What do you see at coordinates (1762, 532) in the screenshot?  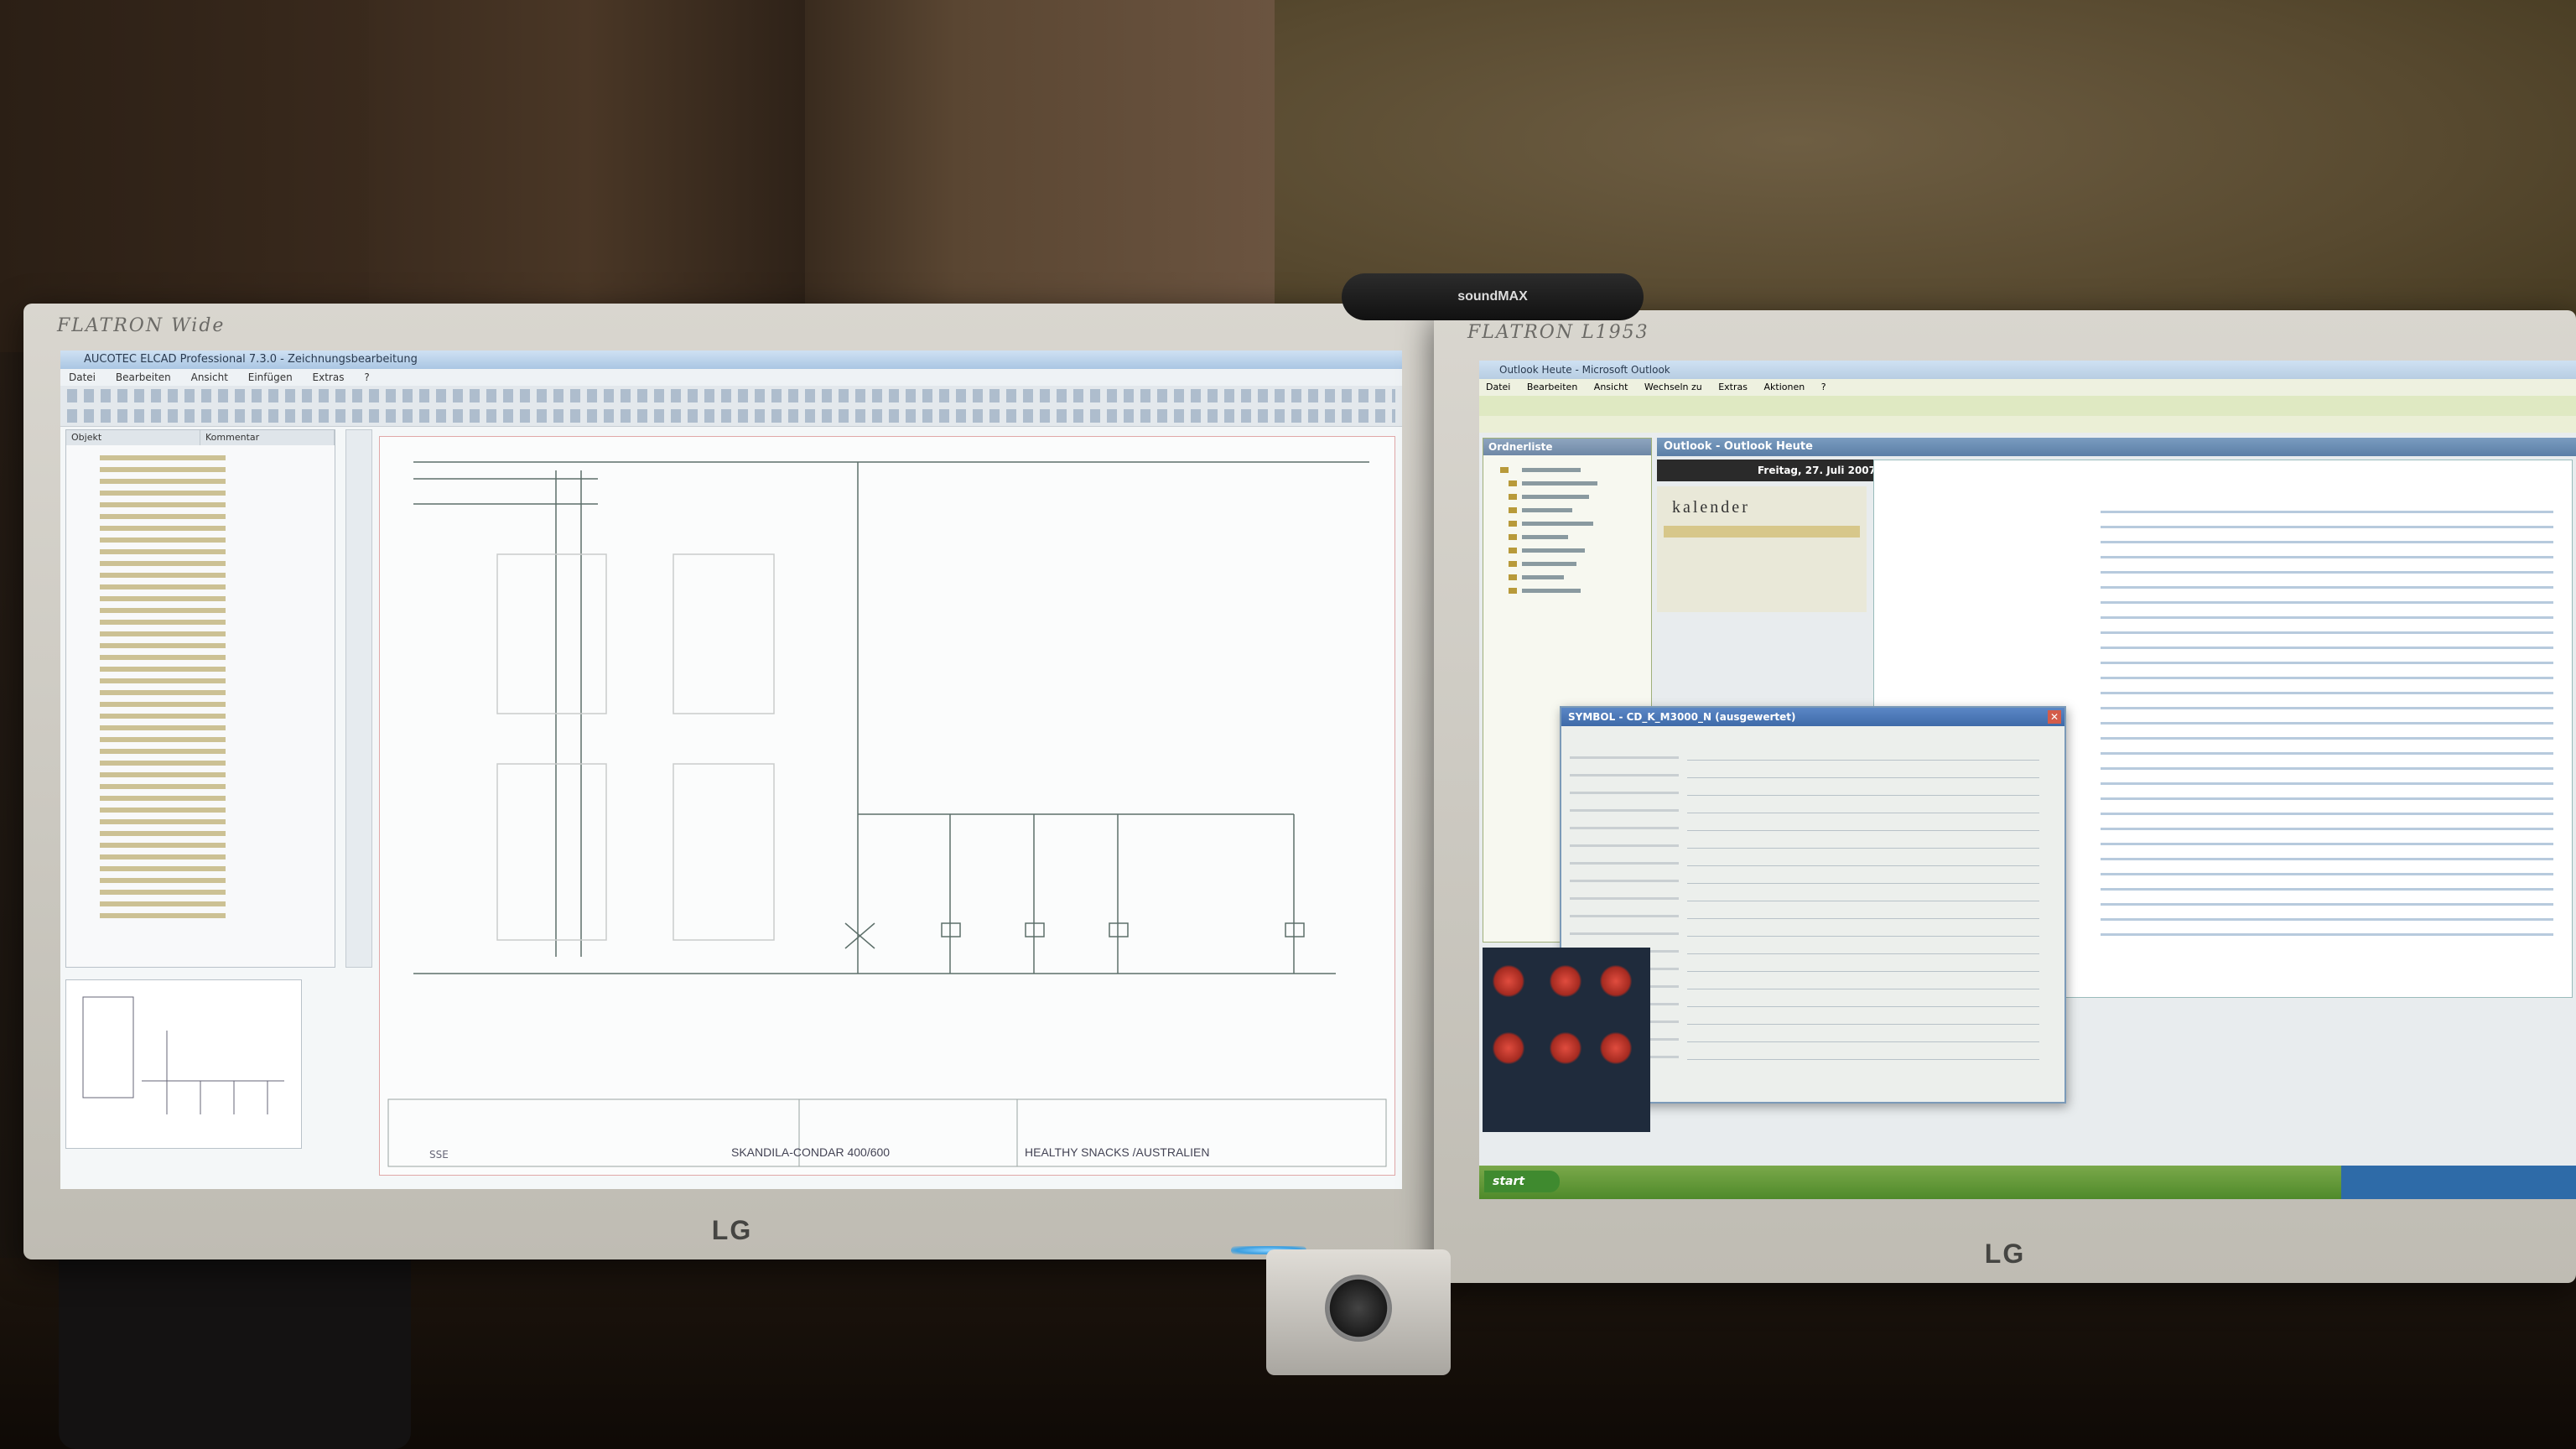 I see `calendar-entry` at bounding box center [1762, 532].